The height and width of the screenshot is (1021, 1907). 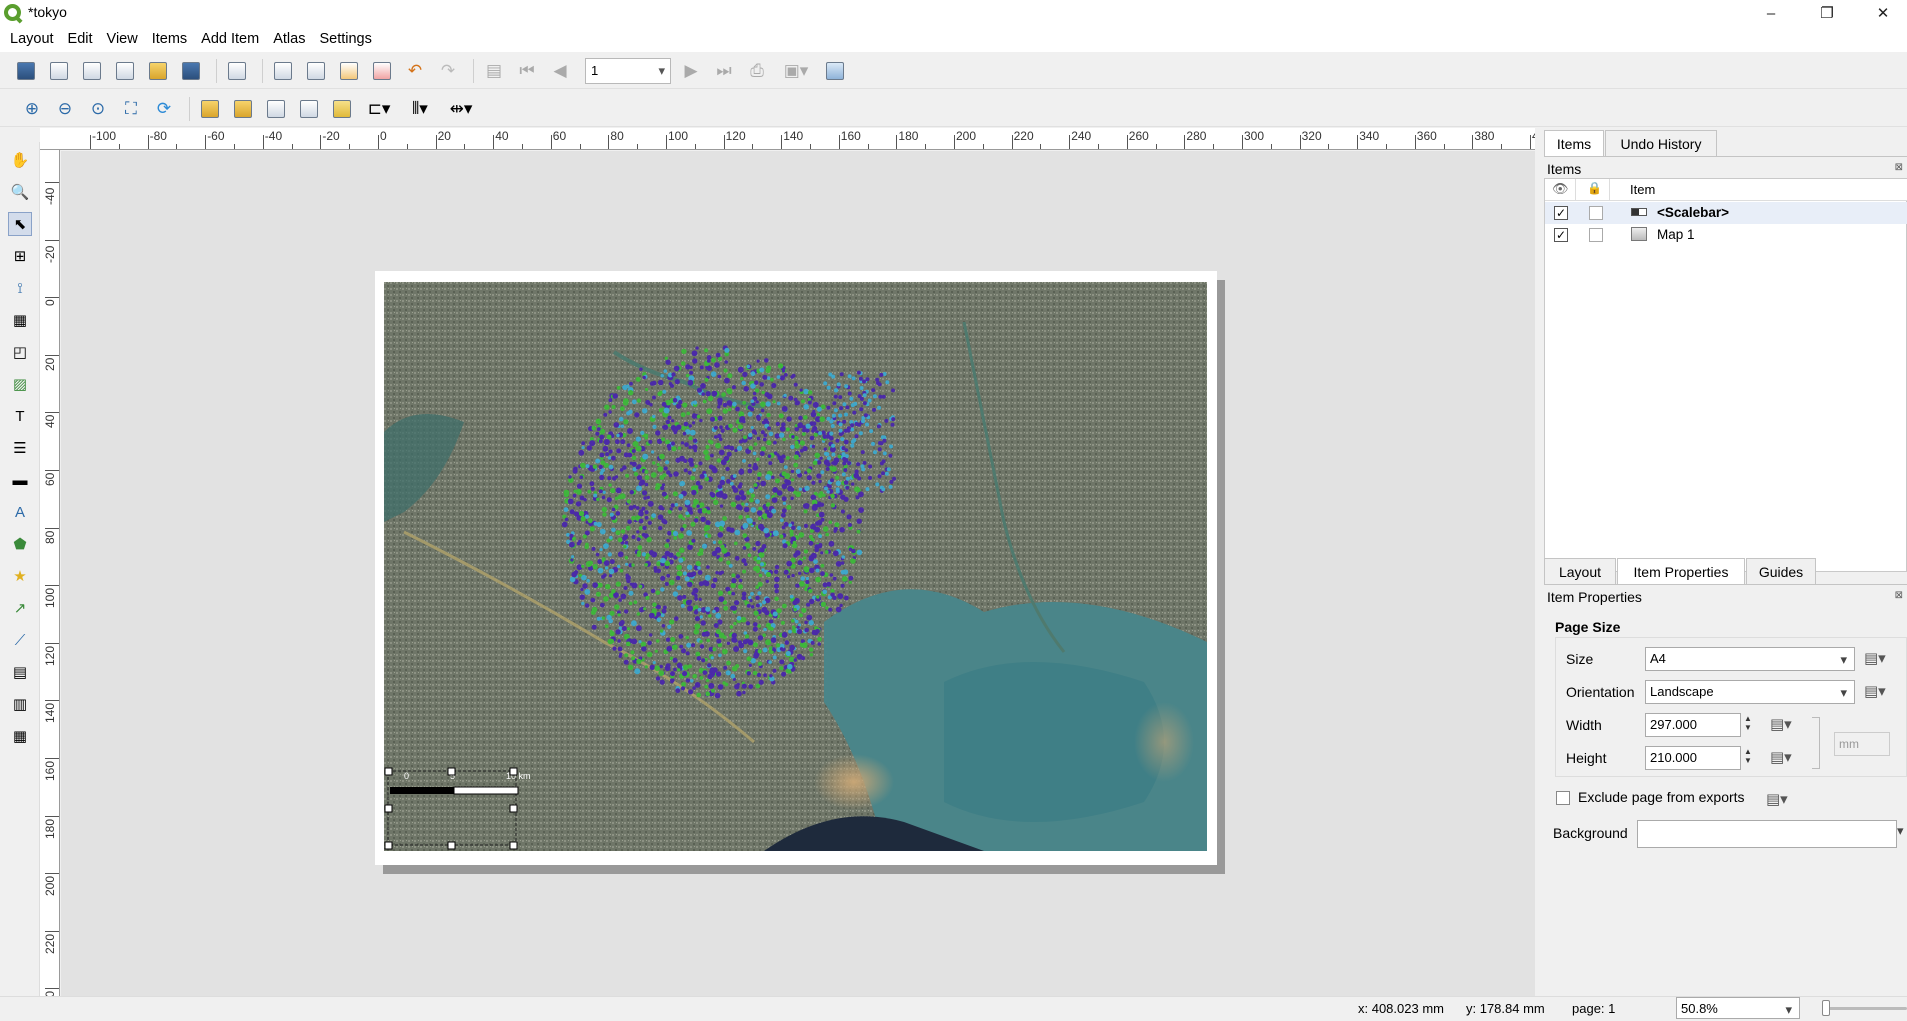 What do you see at coordinates (835, 71) in the screenshot?
I see `report-settings-icon` at bounding box center [835, 71].